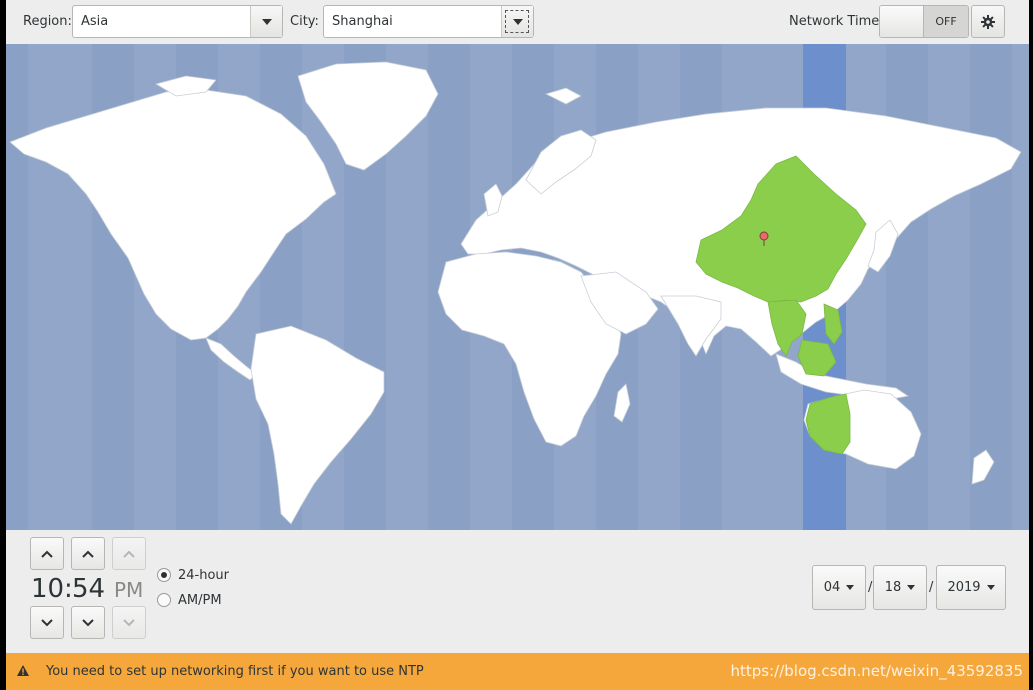 This screenshot has width=1033, height=690. I want to click on switch-knob, so click(902, 21).